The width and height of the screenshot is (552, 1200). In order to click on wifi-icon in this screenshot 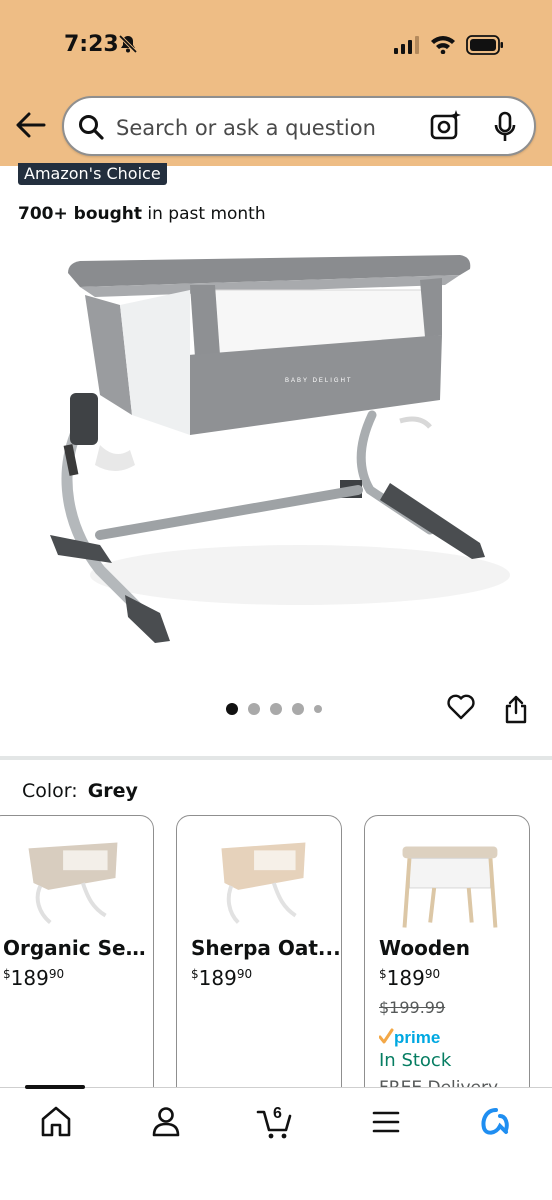, I will do `click(443, 45)`.